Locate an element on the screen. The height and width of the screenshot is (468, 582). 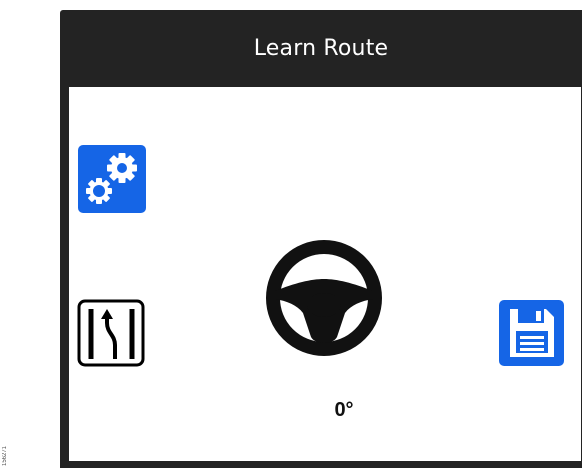
title-bar: Learn Route is located at coordinates (321, 48).